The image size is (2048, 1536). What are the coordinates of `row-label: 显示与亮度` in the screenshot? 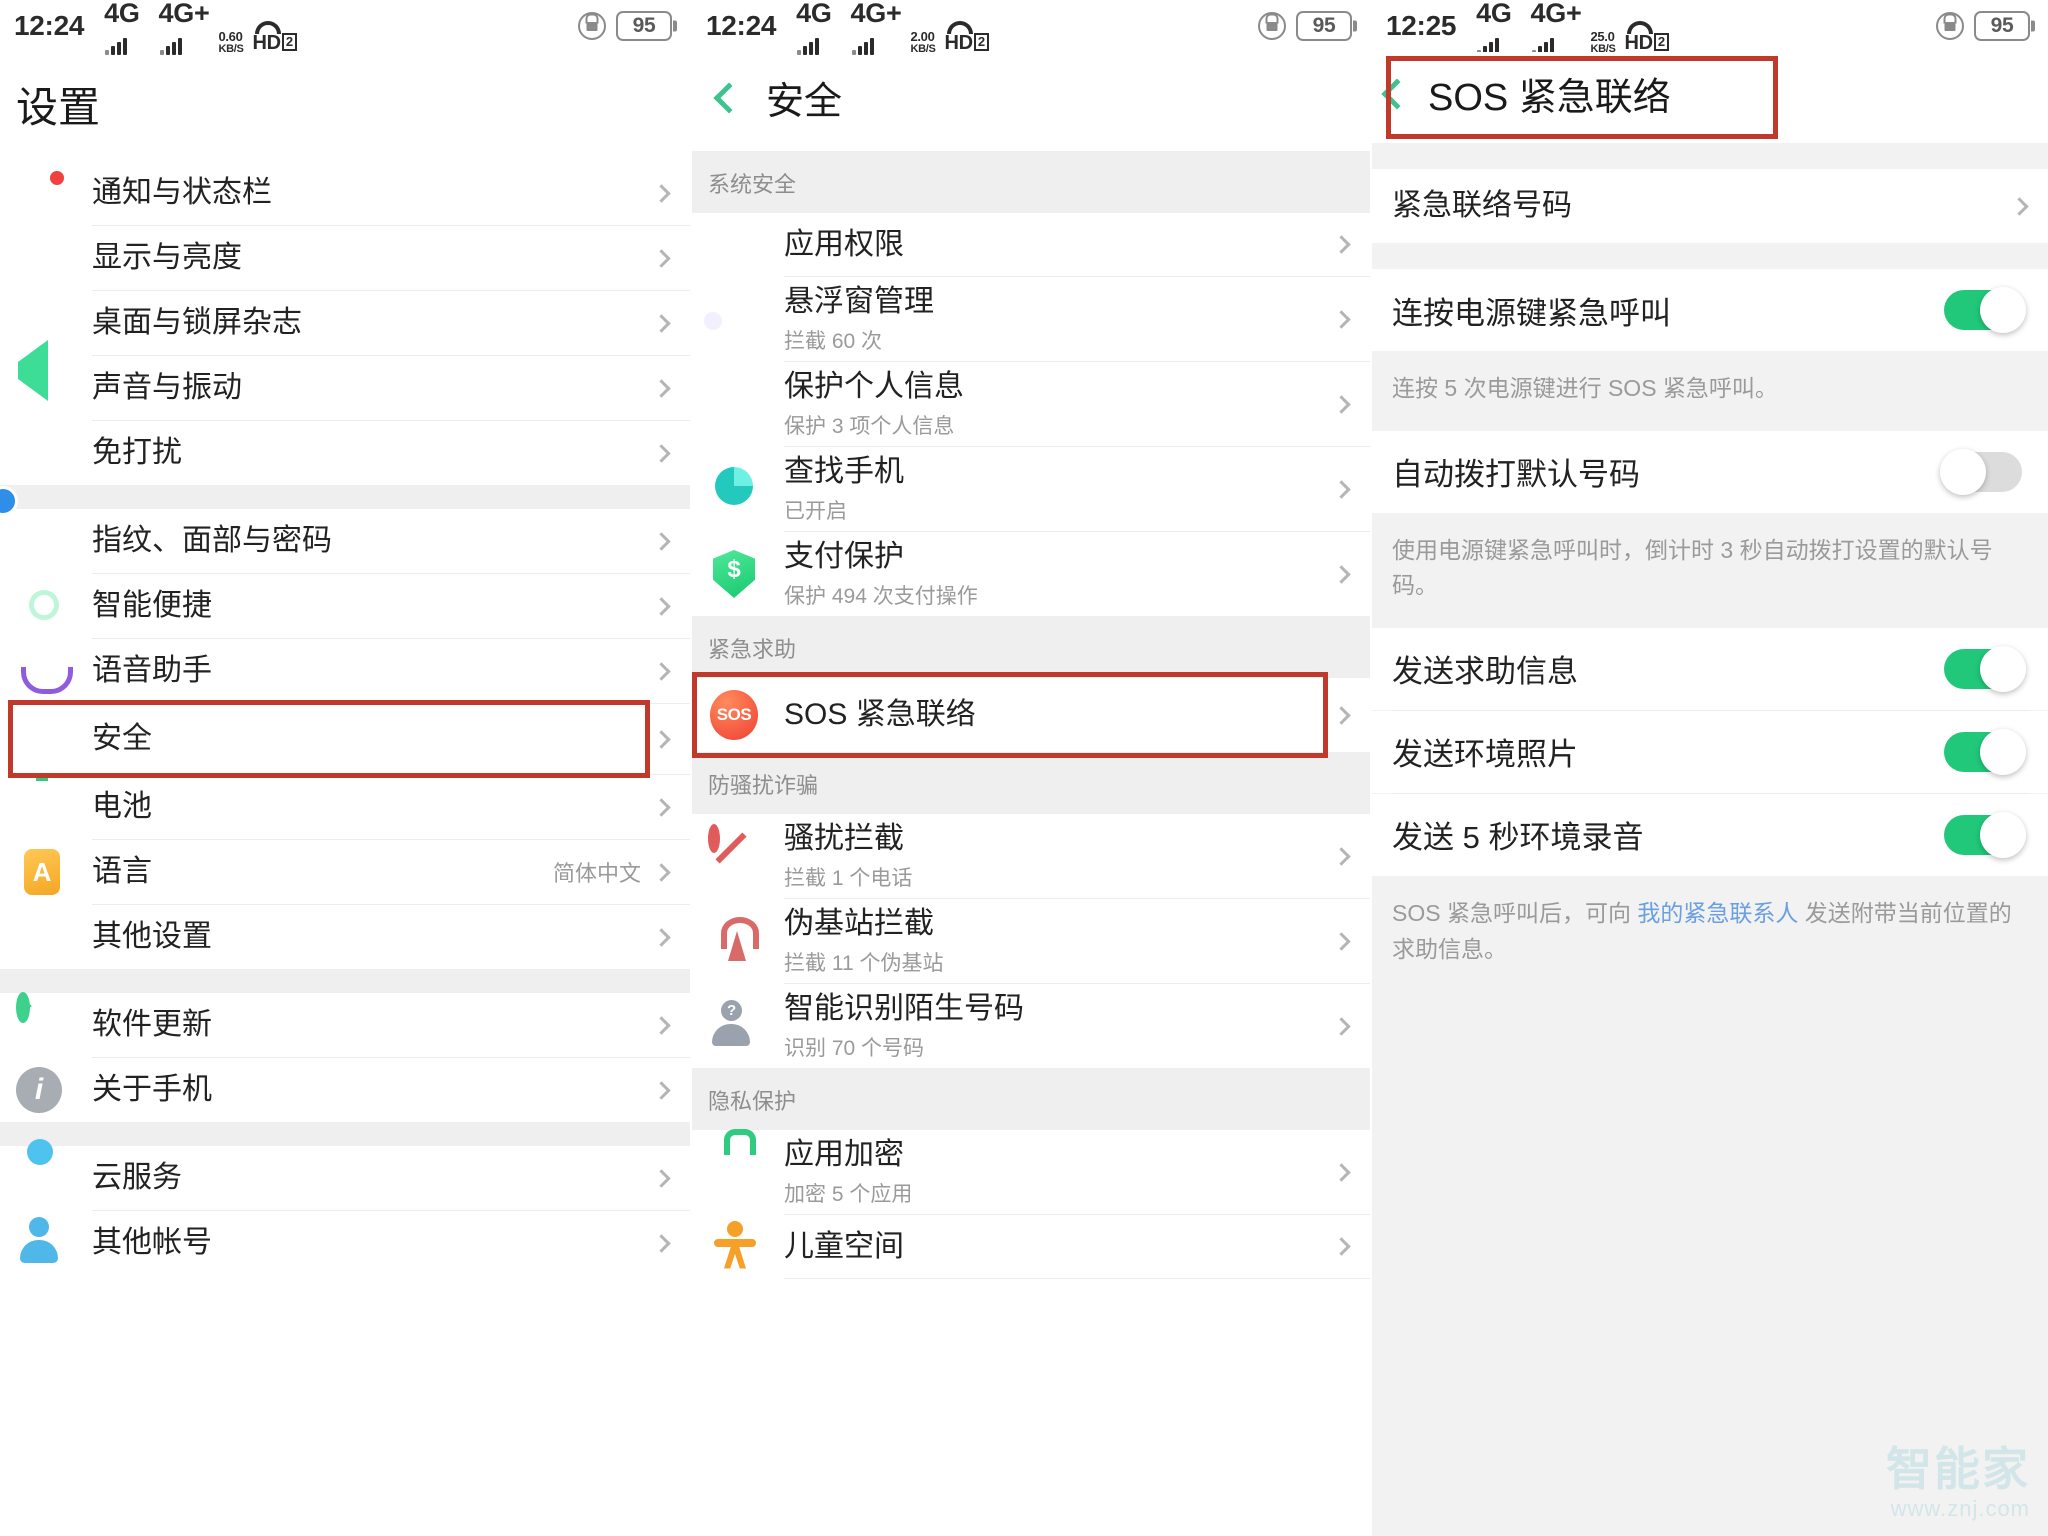 It's located at (167, 258).